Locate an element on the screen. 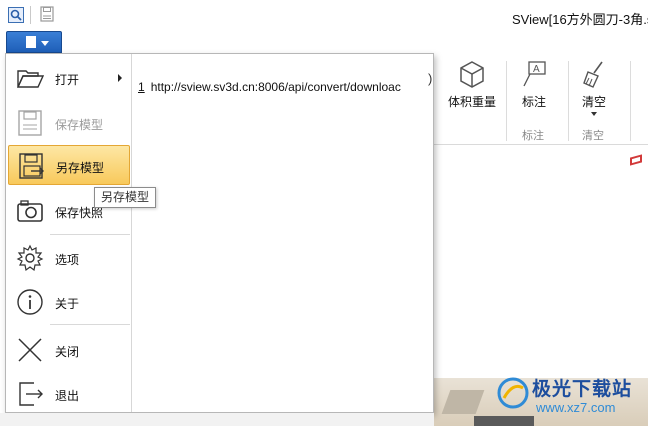  file-menu-button is located at coordinates (34, 42).